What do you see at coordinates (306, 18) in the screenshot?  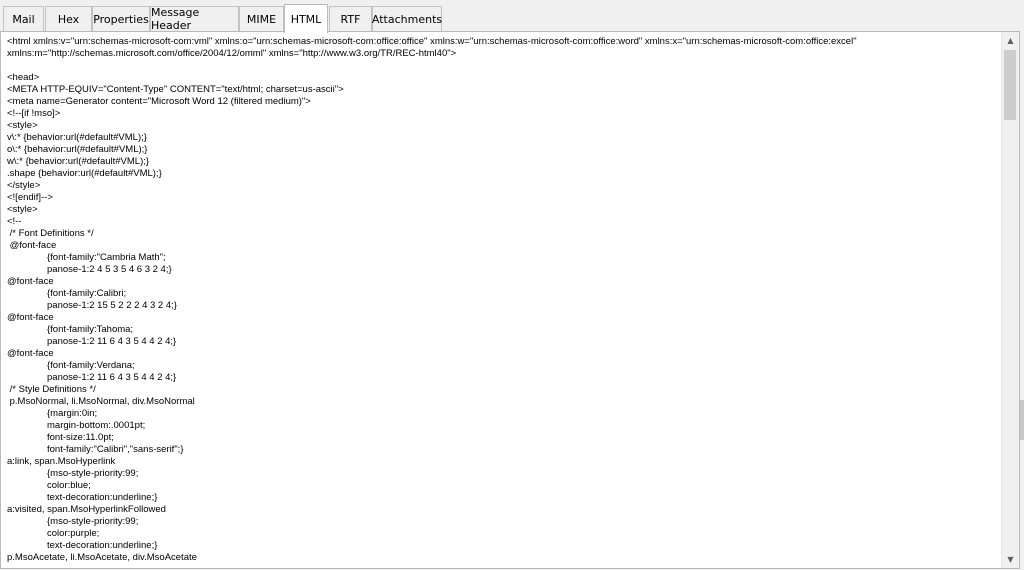 I see `tab-html: HTML` at bounding box center [306, 18].